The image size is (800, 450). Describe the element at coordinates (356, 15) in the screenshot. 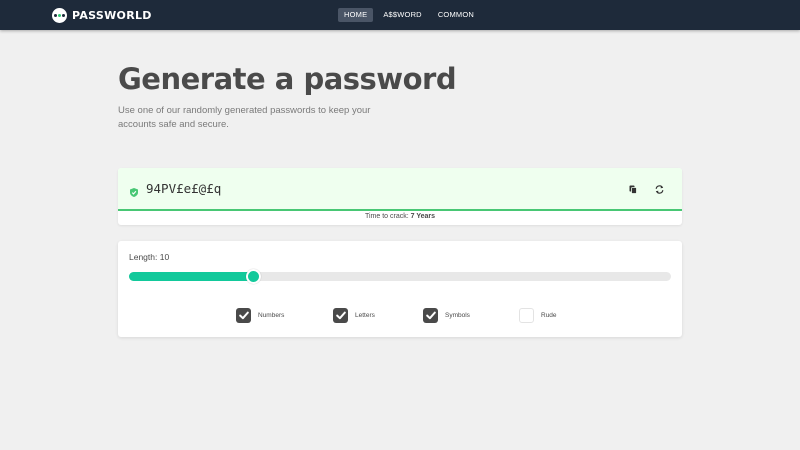

I see `nav-link-home: HOME` at that location.